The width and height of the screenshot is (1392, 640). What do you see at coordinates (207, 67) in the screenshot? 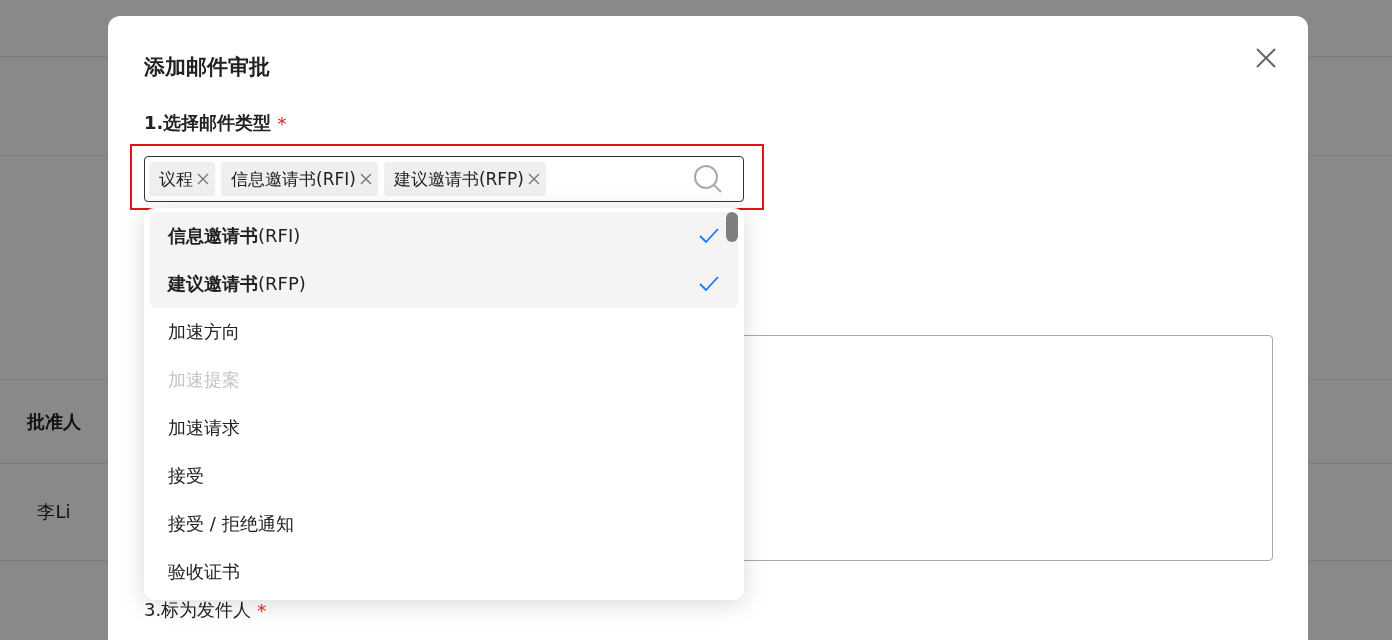
I see `dialog-title: 添加邮件审批` at bounding box center [207, 67].